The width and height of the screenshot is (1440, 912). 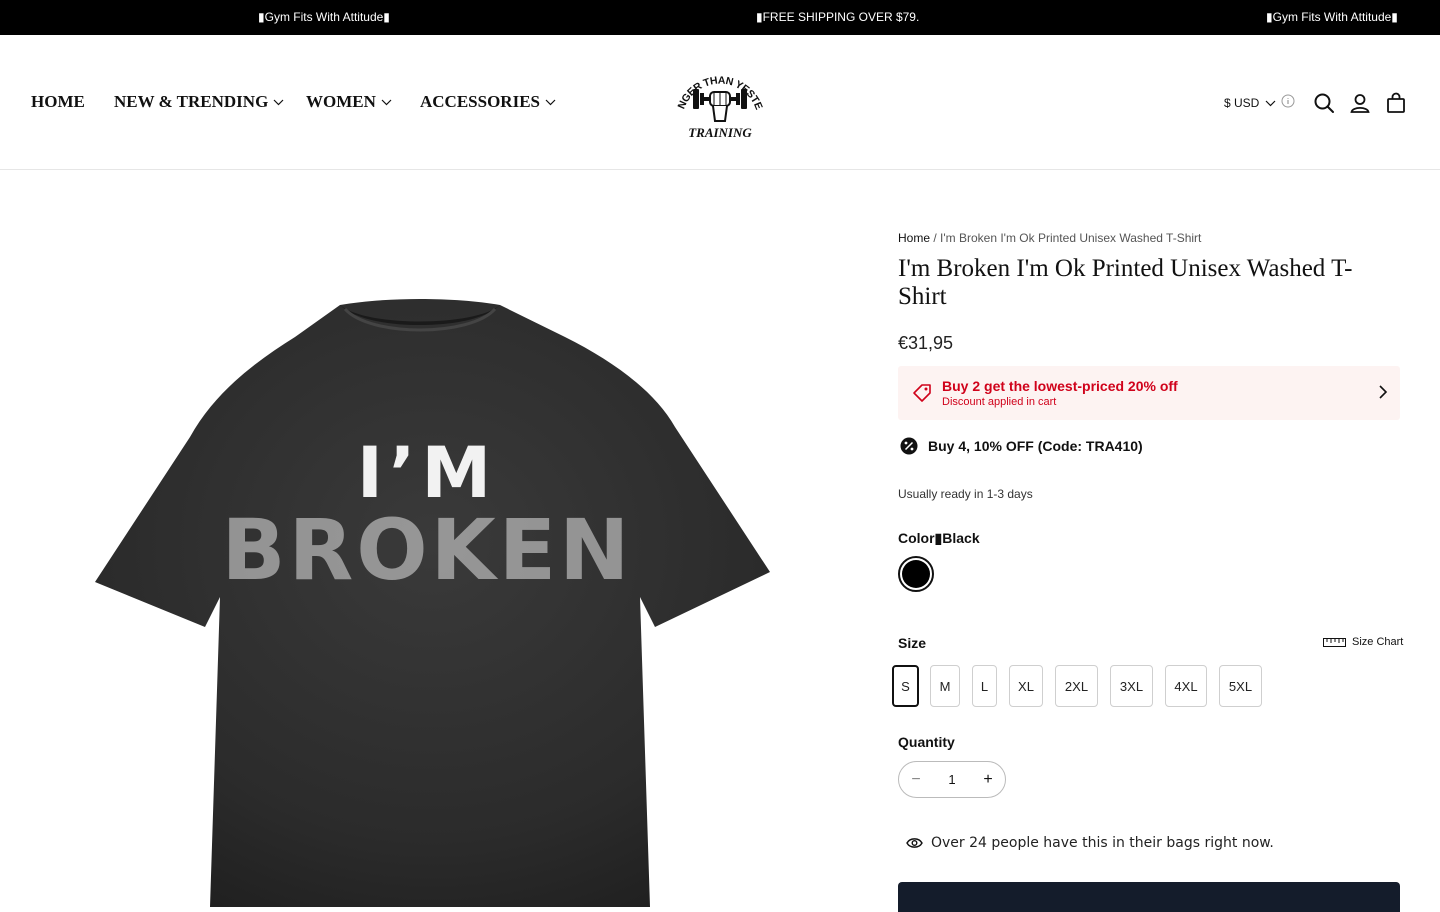 I want to click on chevron-right-icon, so click(x=1383, y=392).